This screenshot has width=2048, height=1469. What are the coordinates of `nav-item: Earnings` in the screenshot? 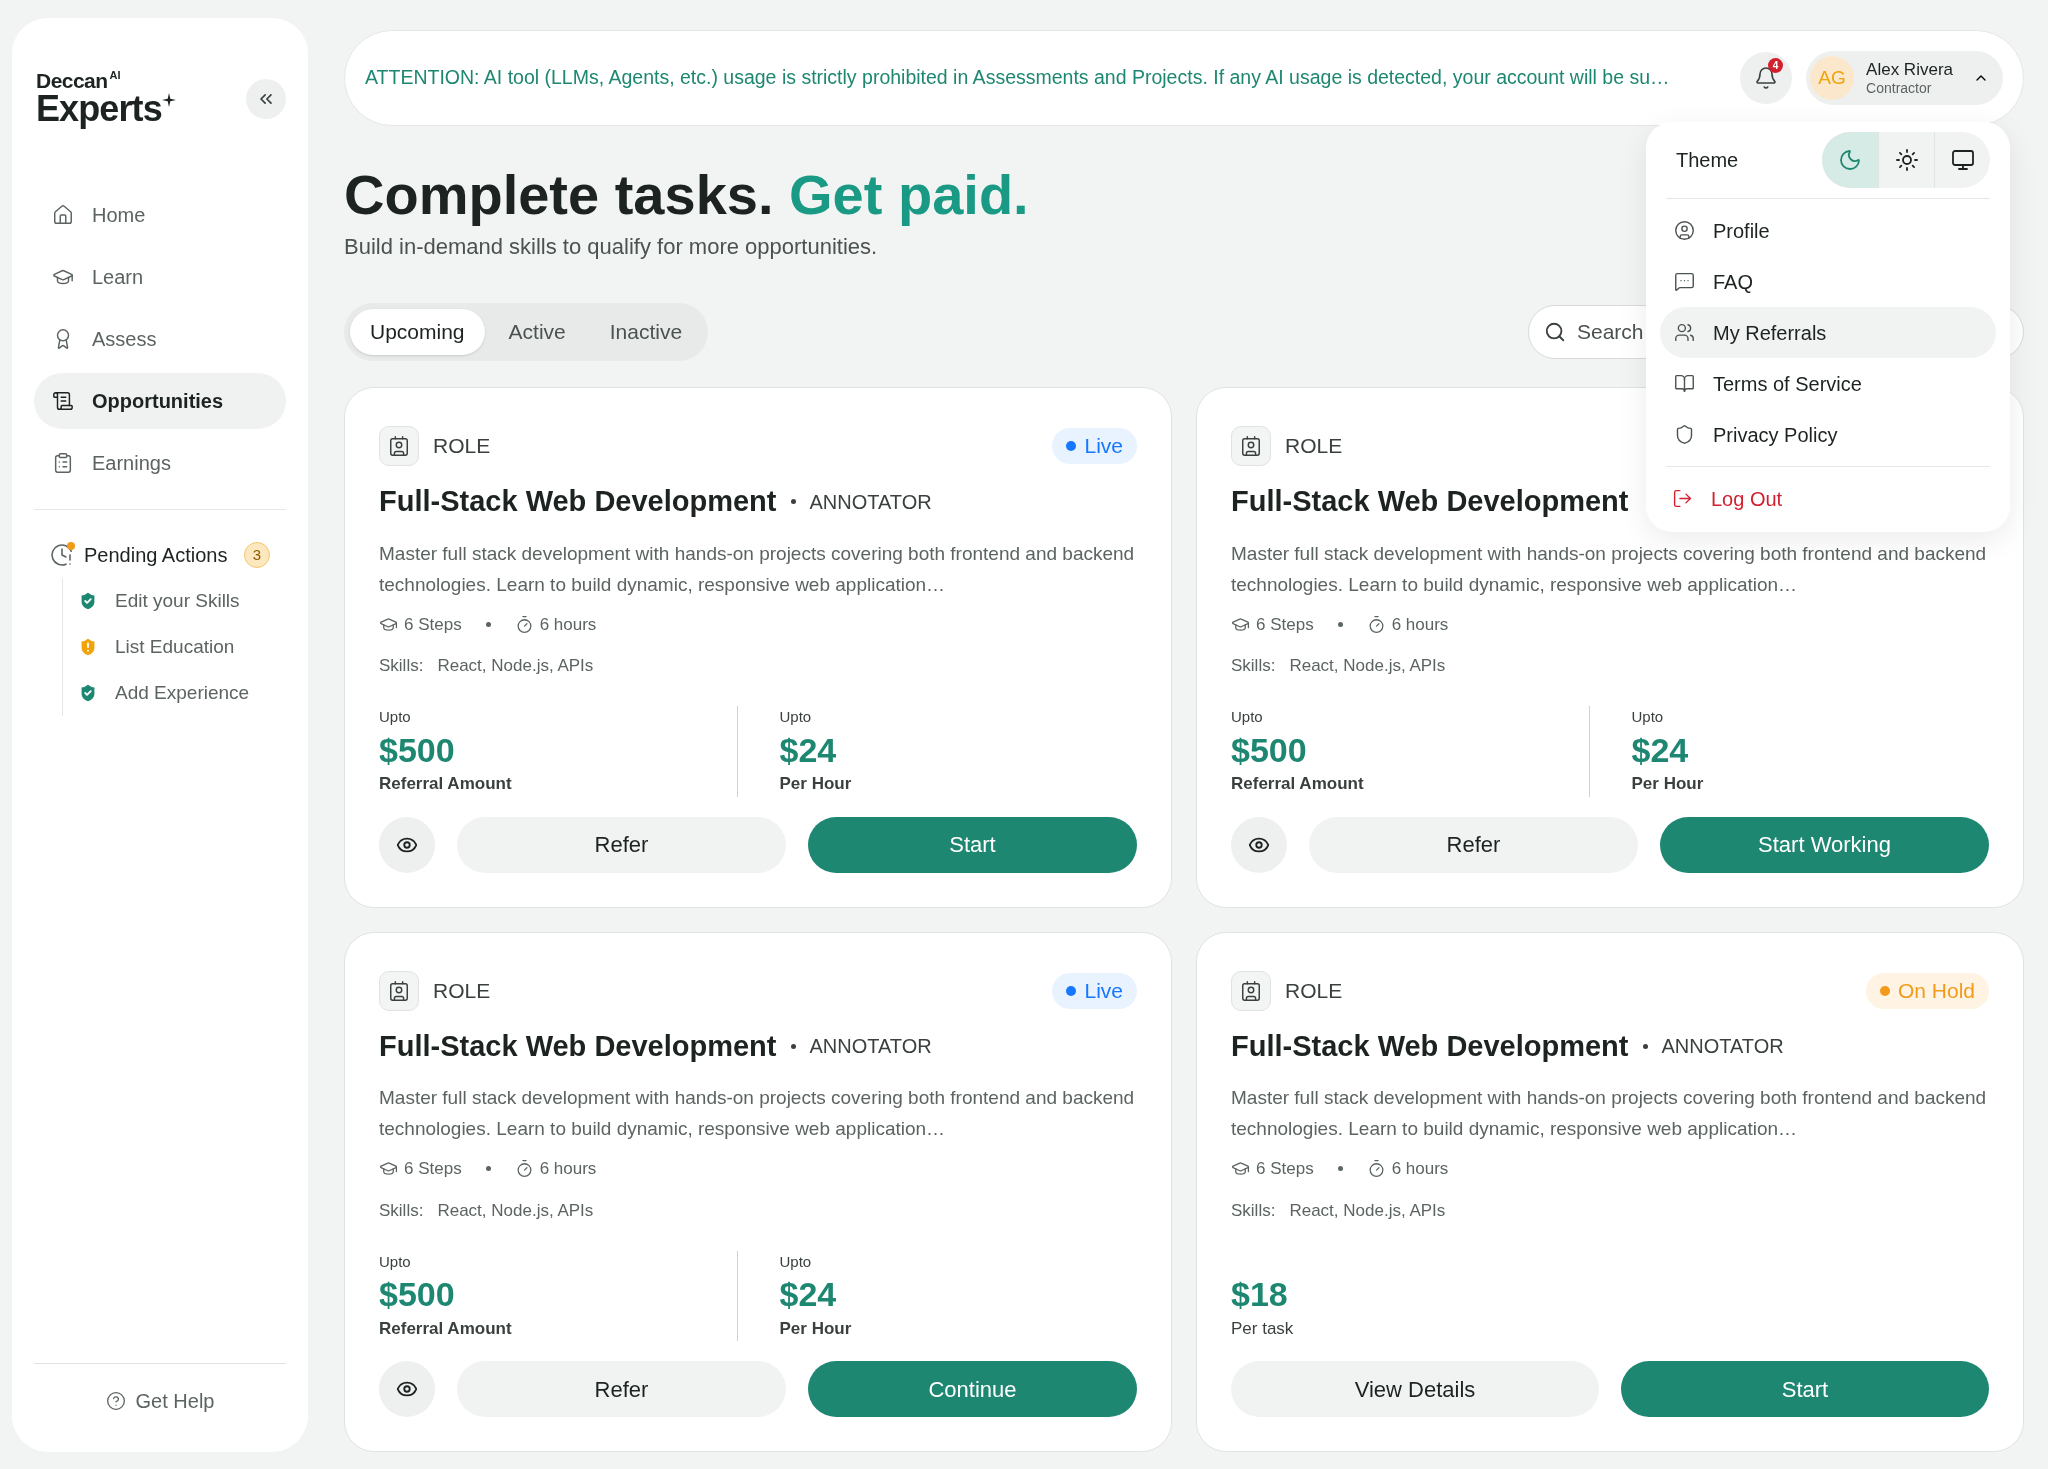 It's located at (160, 463).